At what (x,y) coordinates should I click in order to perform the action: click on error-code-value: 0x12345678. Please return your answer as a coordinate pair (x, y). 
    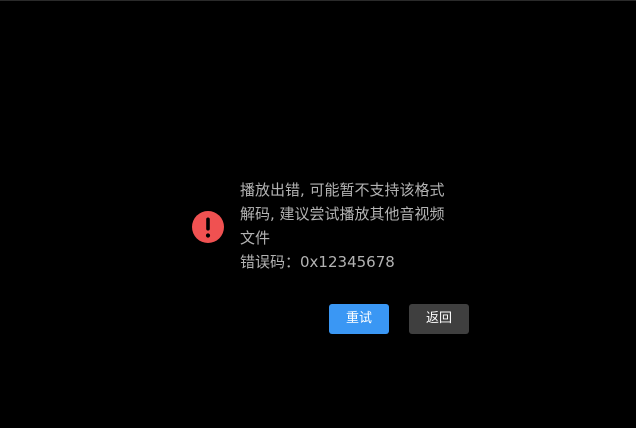
    Looking at the image, I should click on (347, 262).